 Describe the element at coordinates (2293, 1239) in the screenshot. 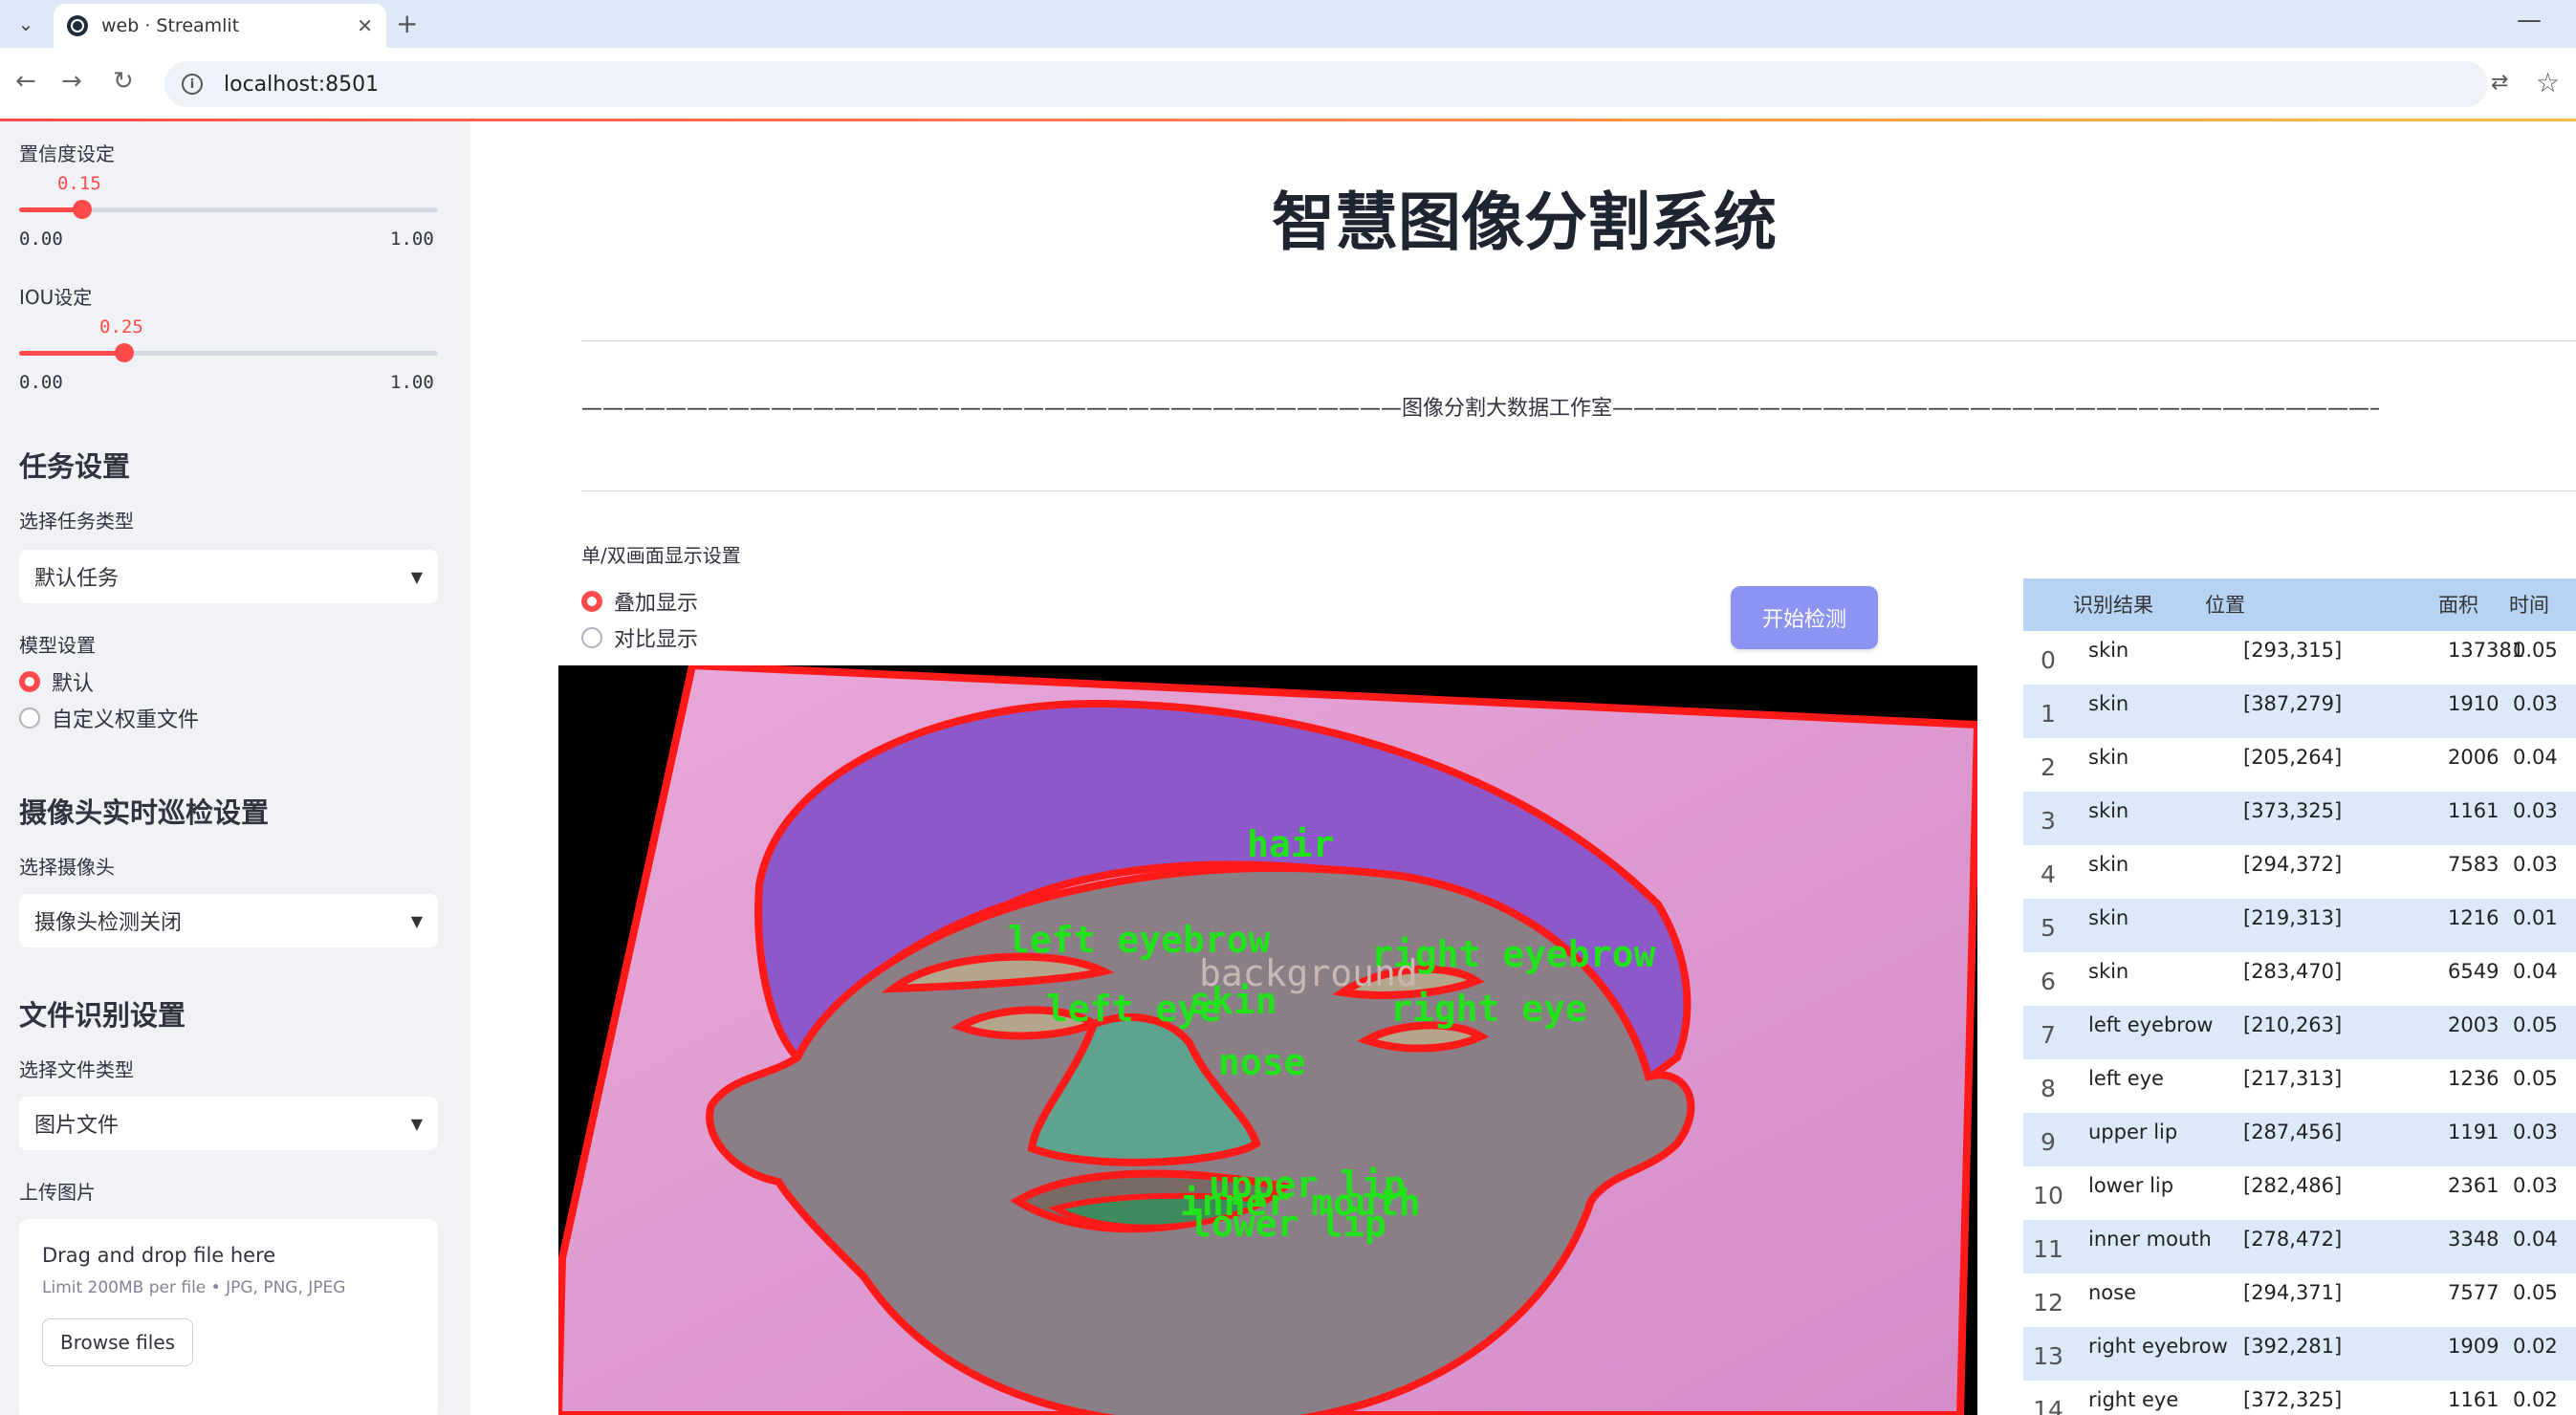

I see `cell-position: [278,472]` at that location.